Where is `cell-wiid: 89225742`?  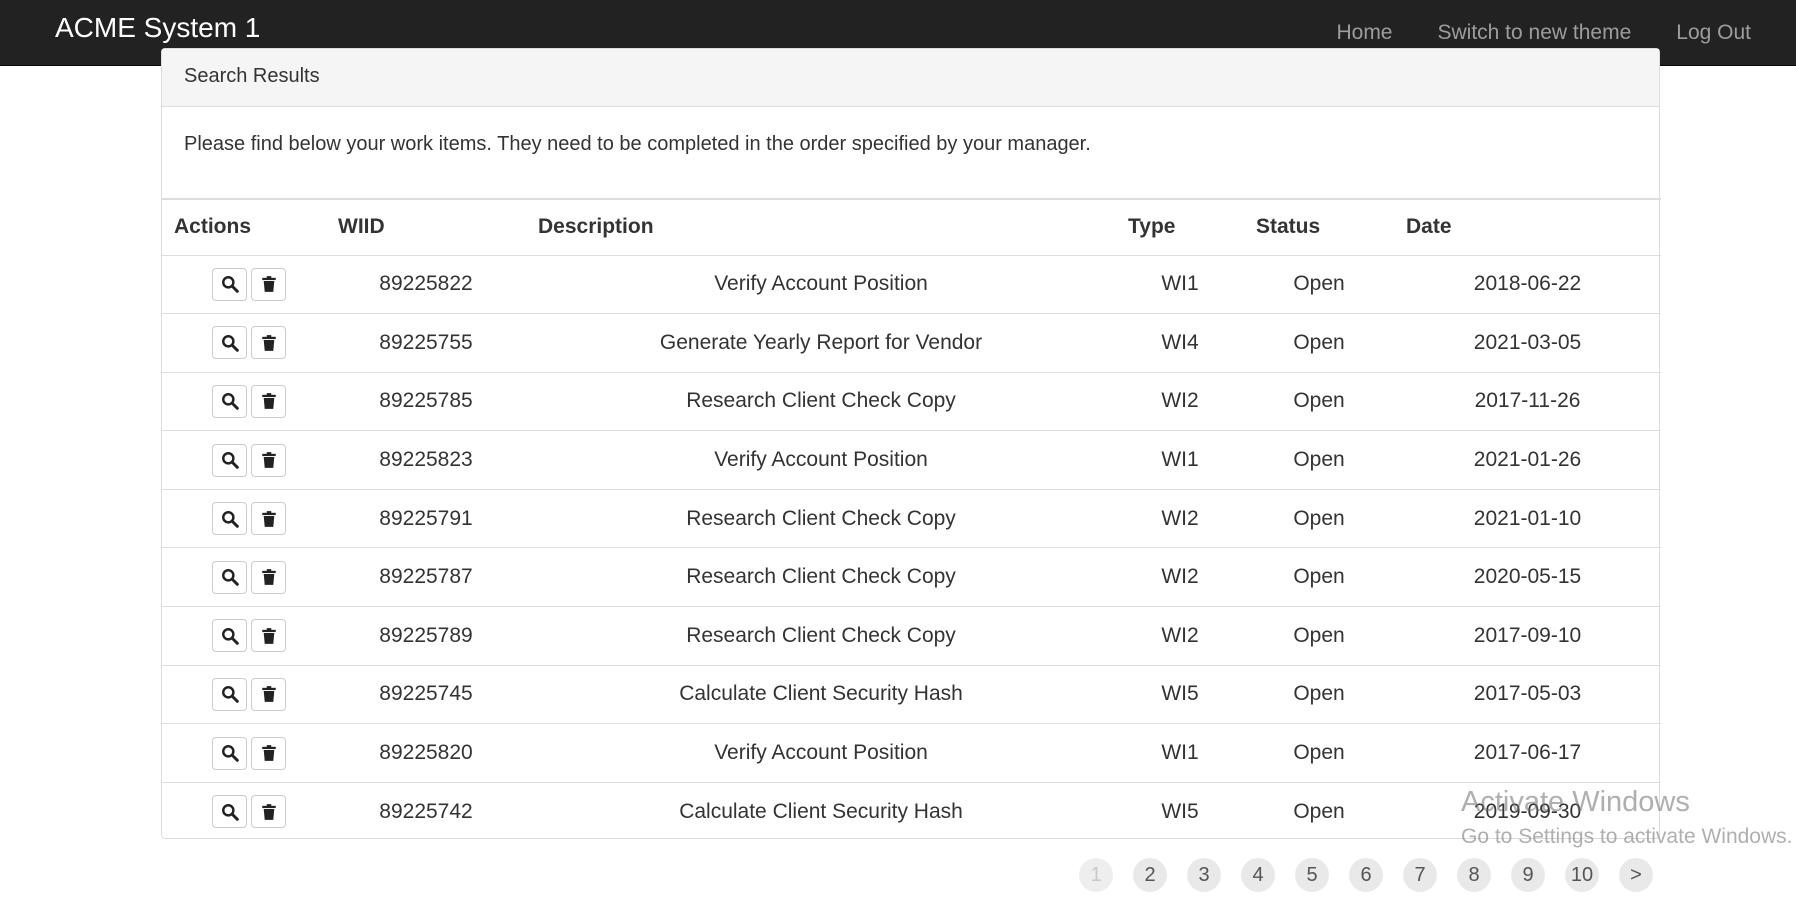 cell-wiid: 89225742 is located at coordinates (426, 811).